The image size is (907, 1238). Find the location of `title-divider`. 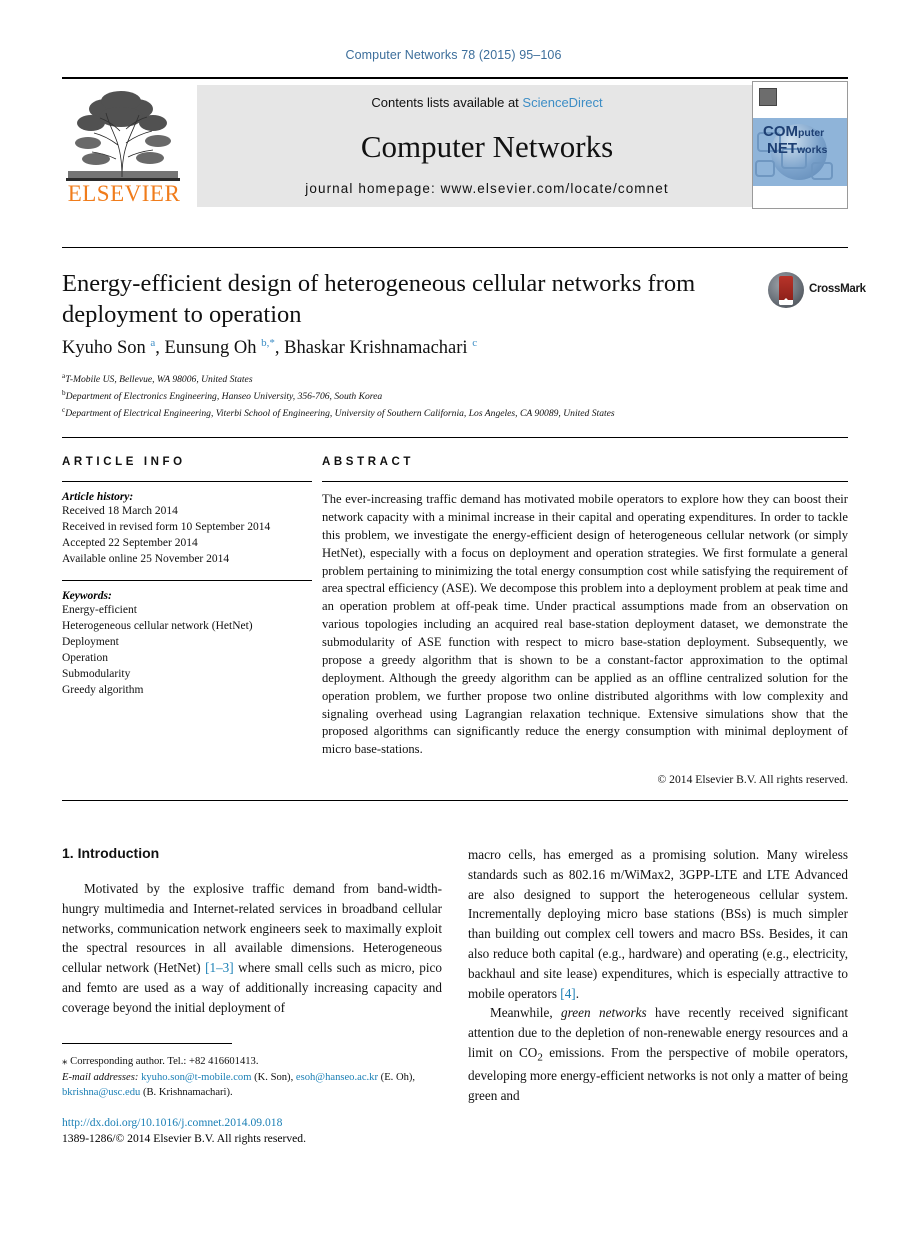

title-divider is located at coordinates (455, 247).